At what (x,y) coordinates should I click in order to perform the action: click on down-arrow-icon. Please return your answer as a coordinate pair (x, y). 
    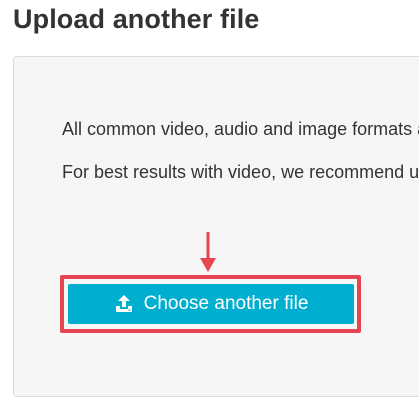
    Looking at the image, I should click on (208, 252).